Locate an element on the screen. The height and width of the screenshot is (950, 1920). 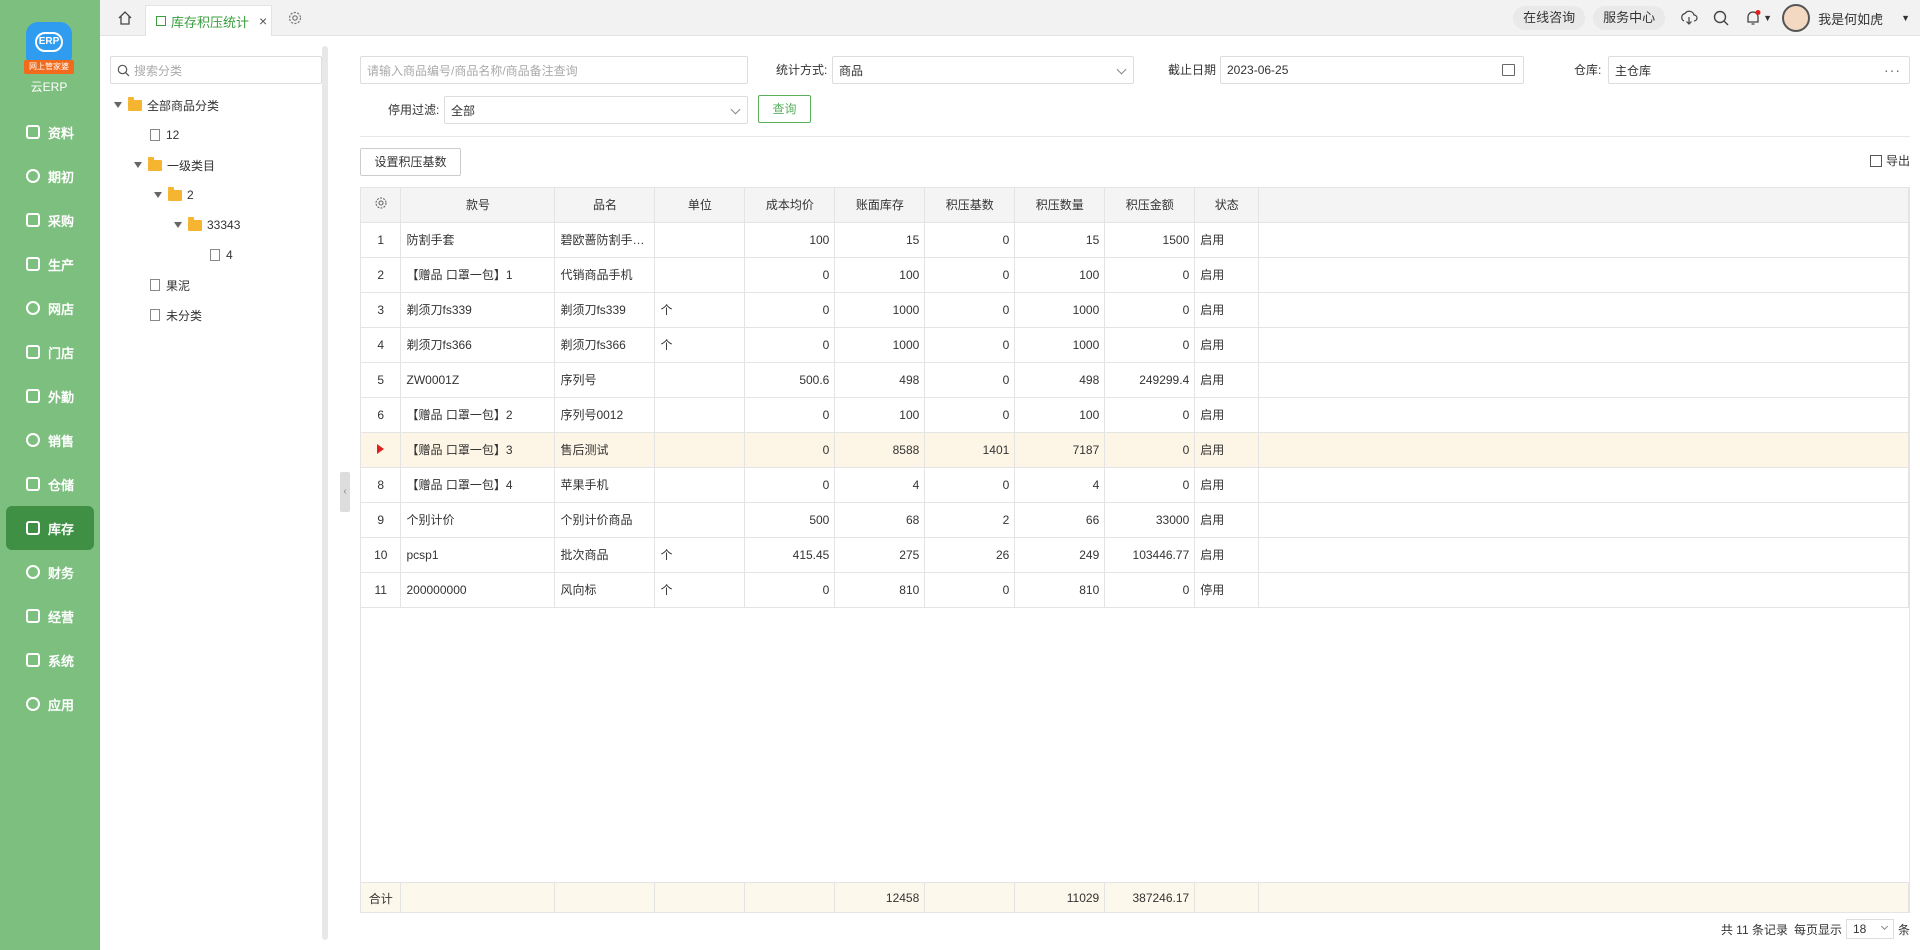
app-logo: ERP 网上管家婆 云ERP is located at coordinates (49, 58).